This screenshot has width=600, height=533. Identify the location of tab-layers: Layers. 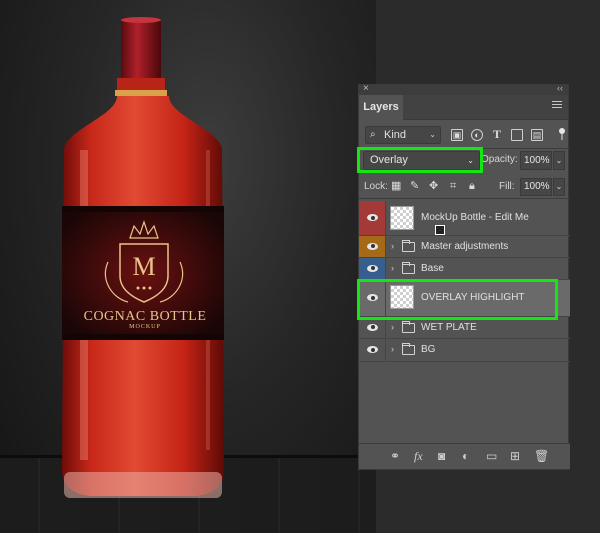
(381, 107).